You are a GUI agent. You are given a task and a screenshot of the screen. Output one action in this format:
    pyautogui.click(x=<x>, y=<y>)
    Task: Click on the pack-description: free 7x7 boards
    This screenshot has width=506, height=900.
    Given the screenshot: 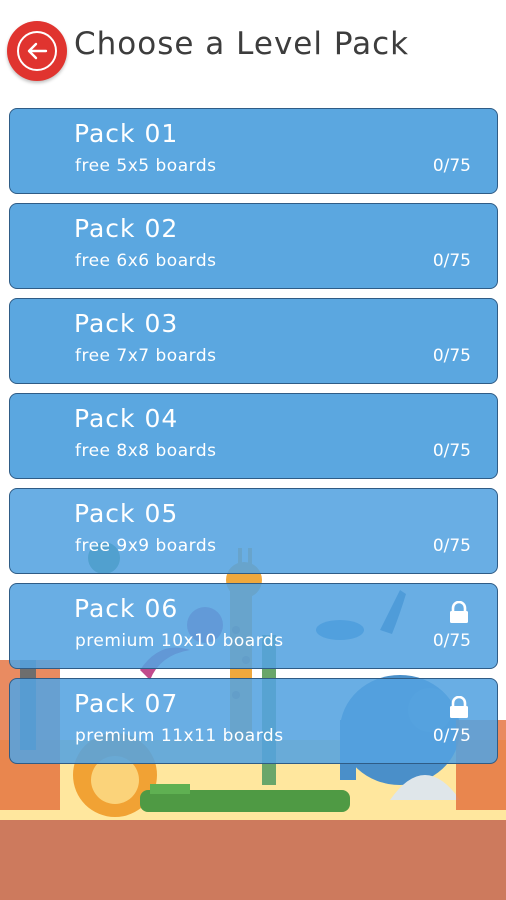 What is the action you would take?
    pyautogui.click(x=146, y=356)
    